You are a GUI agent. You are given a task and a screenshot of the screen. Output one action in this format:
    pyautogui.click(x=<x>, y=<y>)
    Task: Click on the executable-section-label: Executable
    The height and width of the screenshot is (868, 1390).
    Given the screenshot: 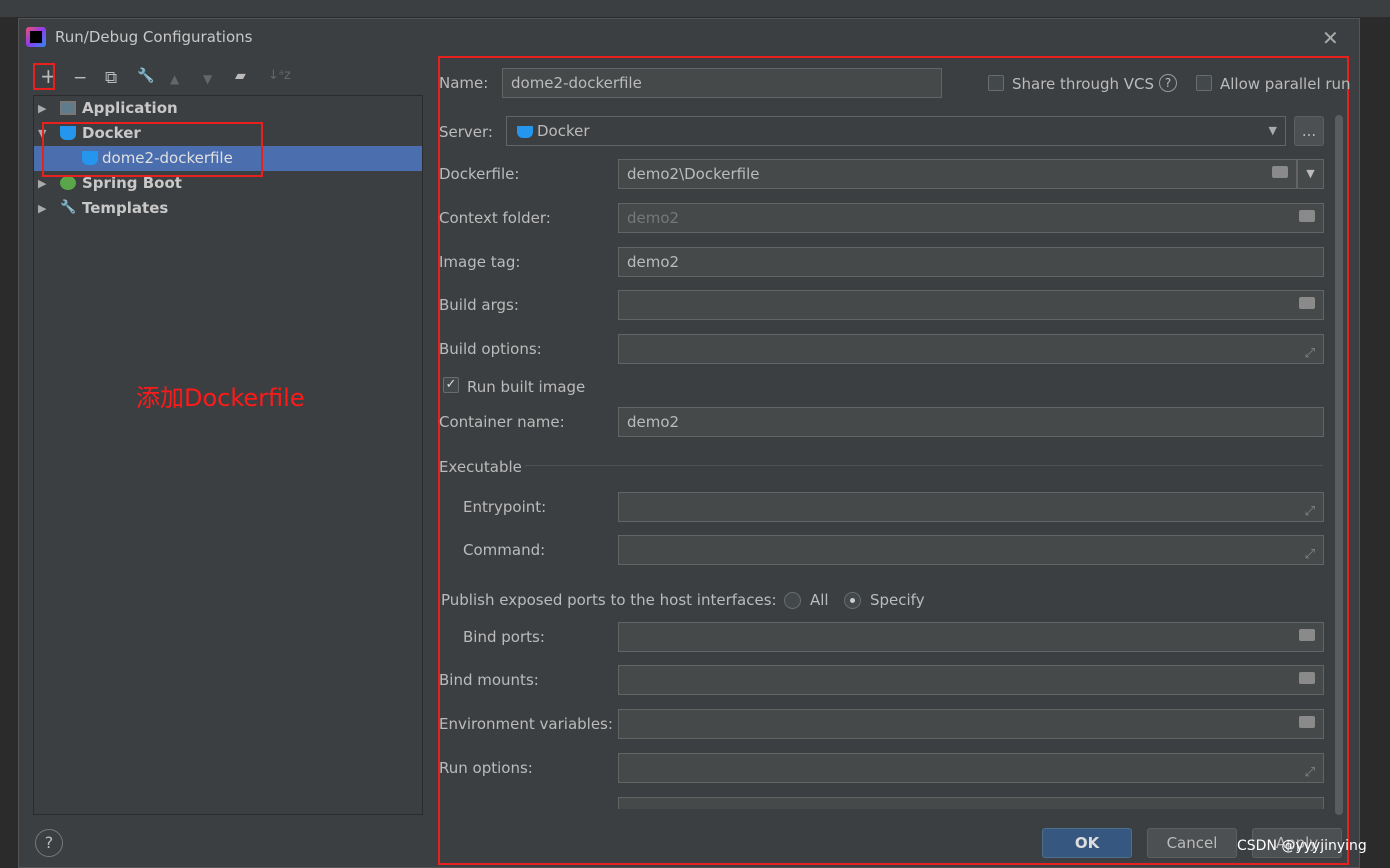 What is the action you would take?
    pyautogui.click(x=480, y=467)
    